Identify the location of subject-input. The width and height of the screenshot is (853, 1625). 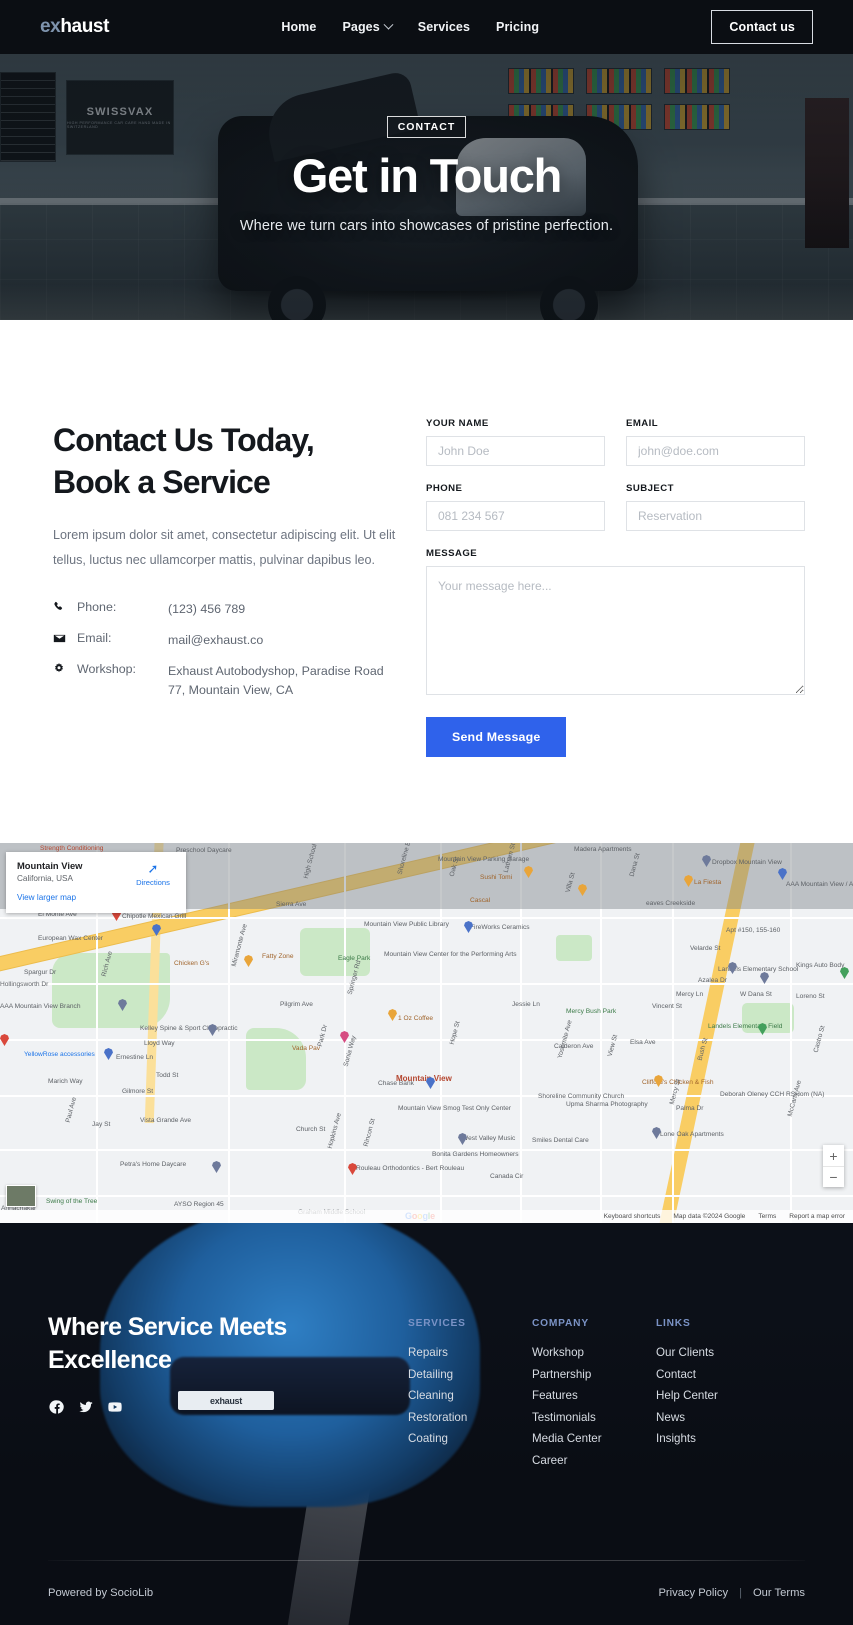
(715, 516).